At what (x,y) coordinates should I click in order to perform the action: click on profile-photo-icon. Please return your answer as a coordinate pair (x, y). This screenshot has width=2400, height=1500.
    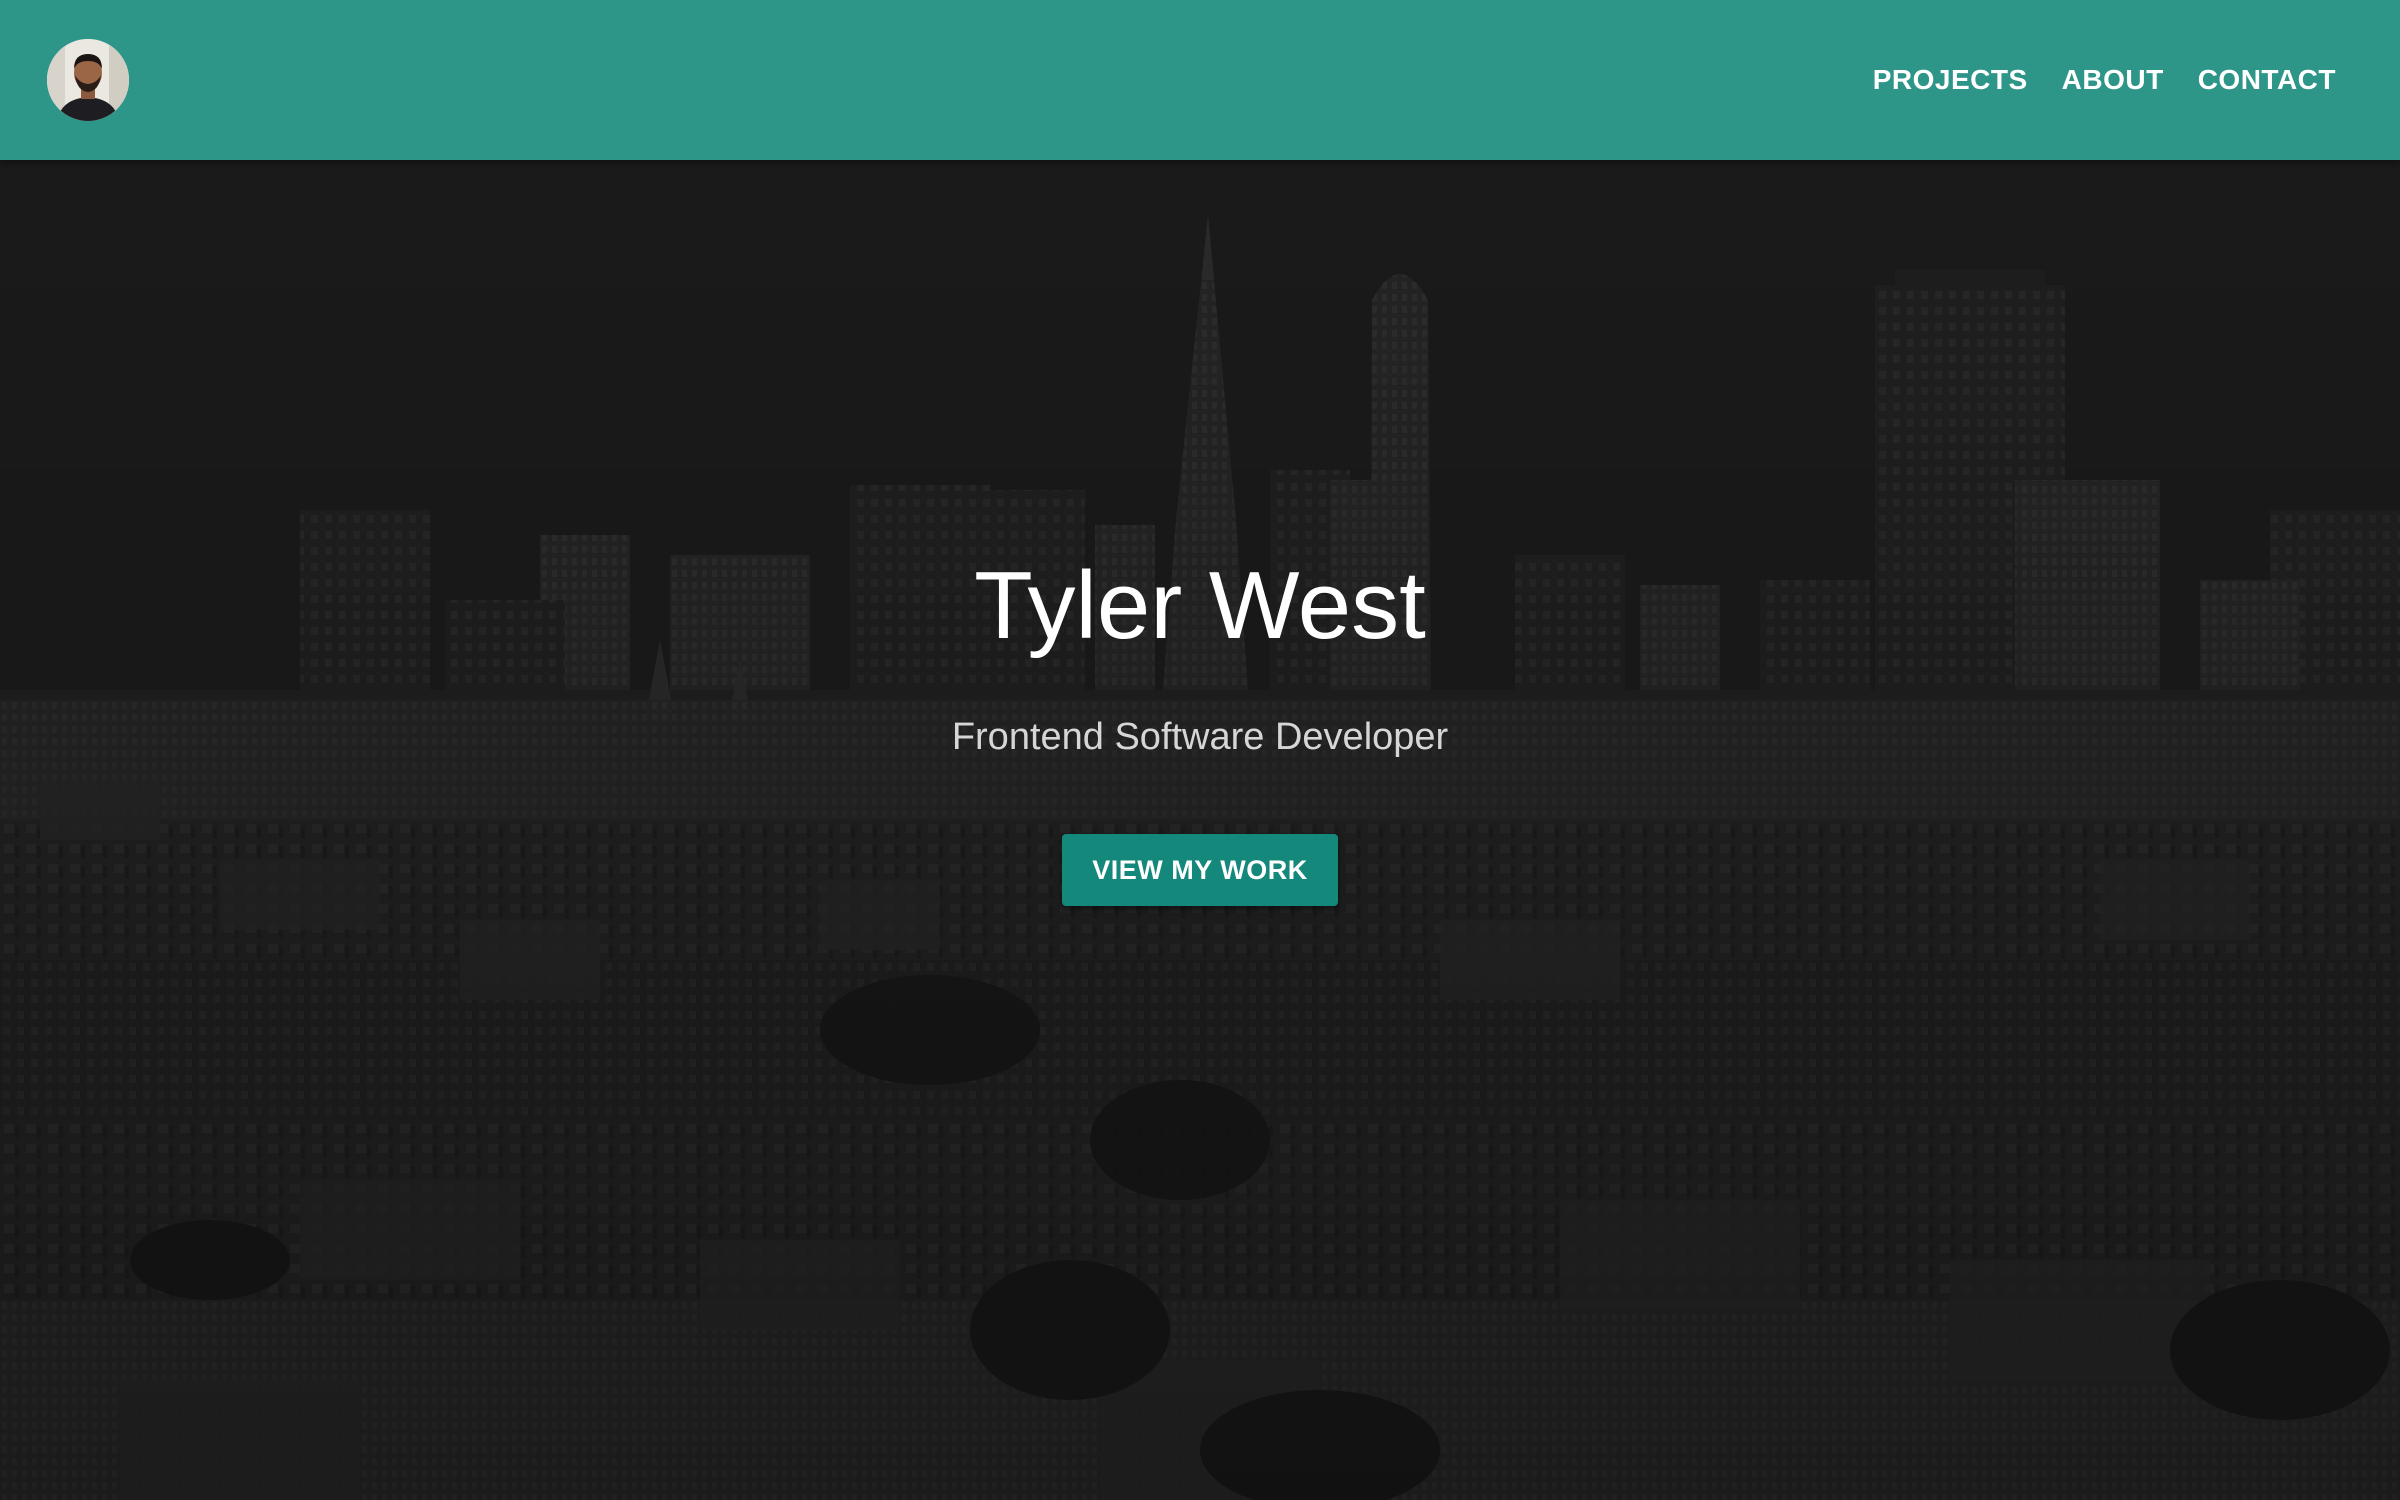
    Looking at the image, I should click on (88, 80).